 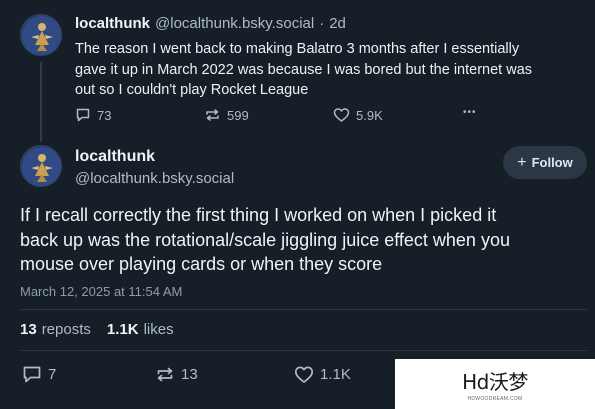 I want to click on like-count: 5.9K, so click(x=369, y=115).